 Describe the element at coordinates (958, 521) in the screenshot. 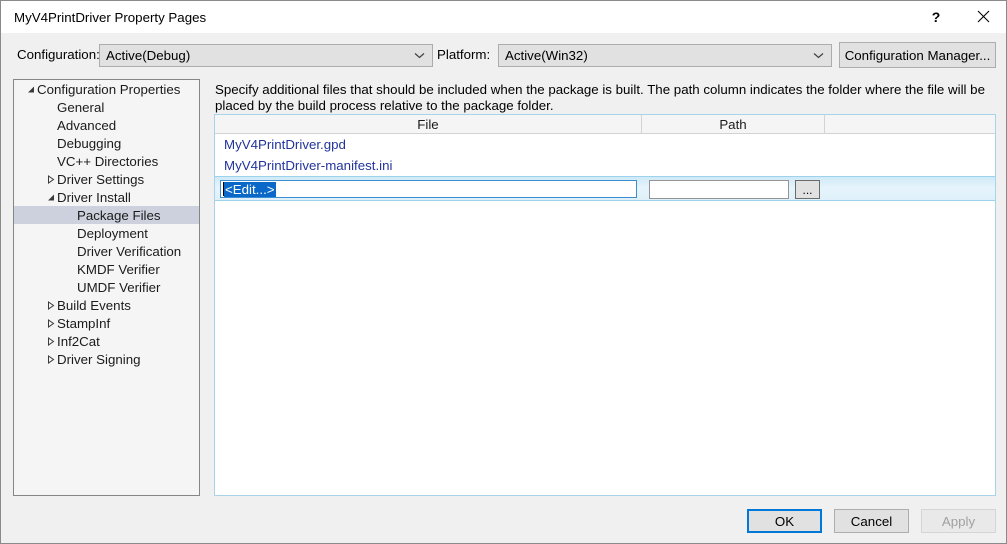

I see `apply-button: Apply` at that location.